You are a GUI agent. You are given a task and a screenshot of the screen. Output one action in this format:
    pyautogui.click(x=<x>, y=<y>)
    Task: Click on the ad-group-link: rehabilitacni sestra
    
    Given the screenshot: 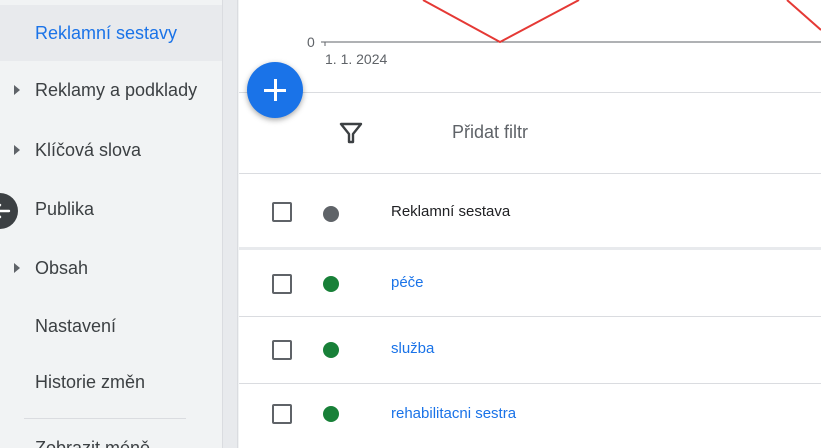 What is the action you would take?
    pyautogui.click(x=453, y=413)
    